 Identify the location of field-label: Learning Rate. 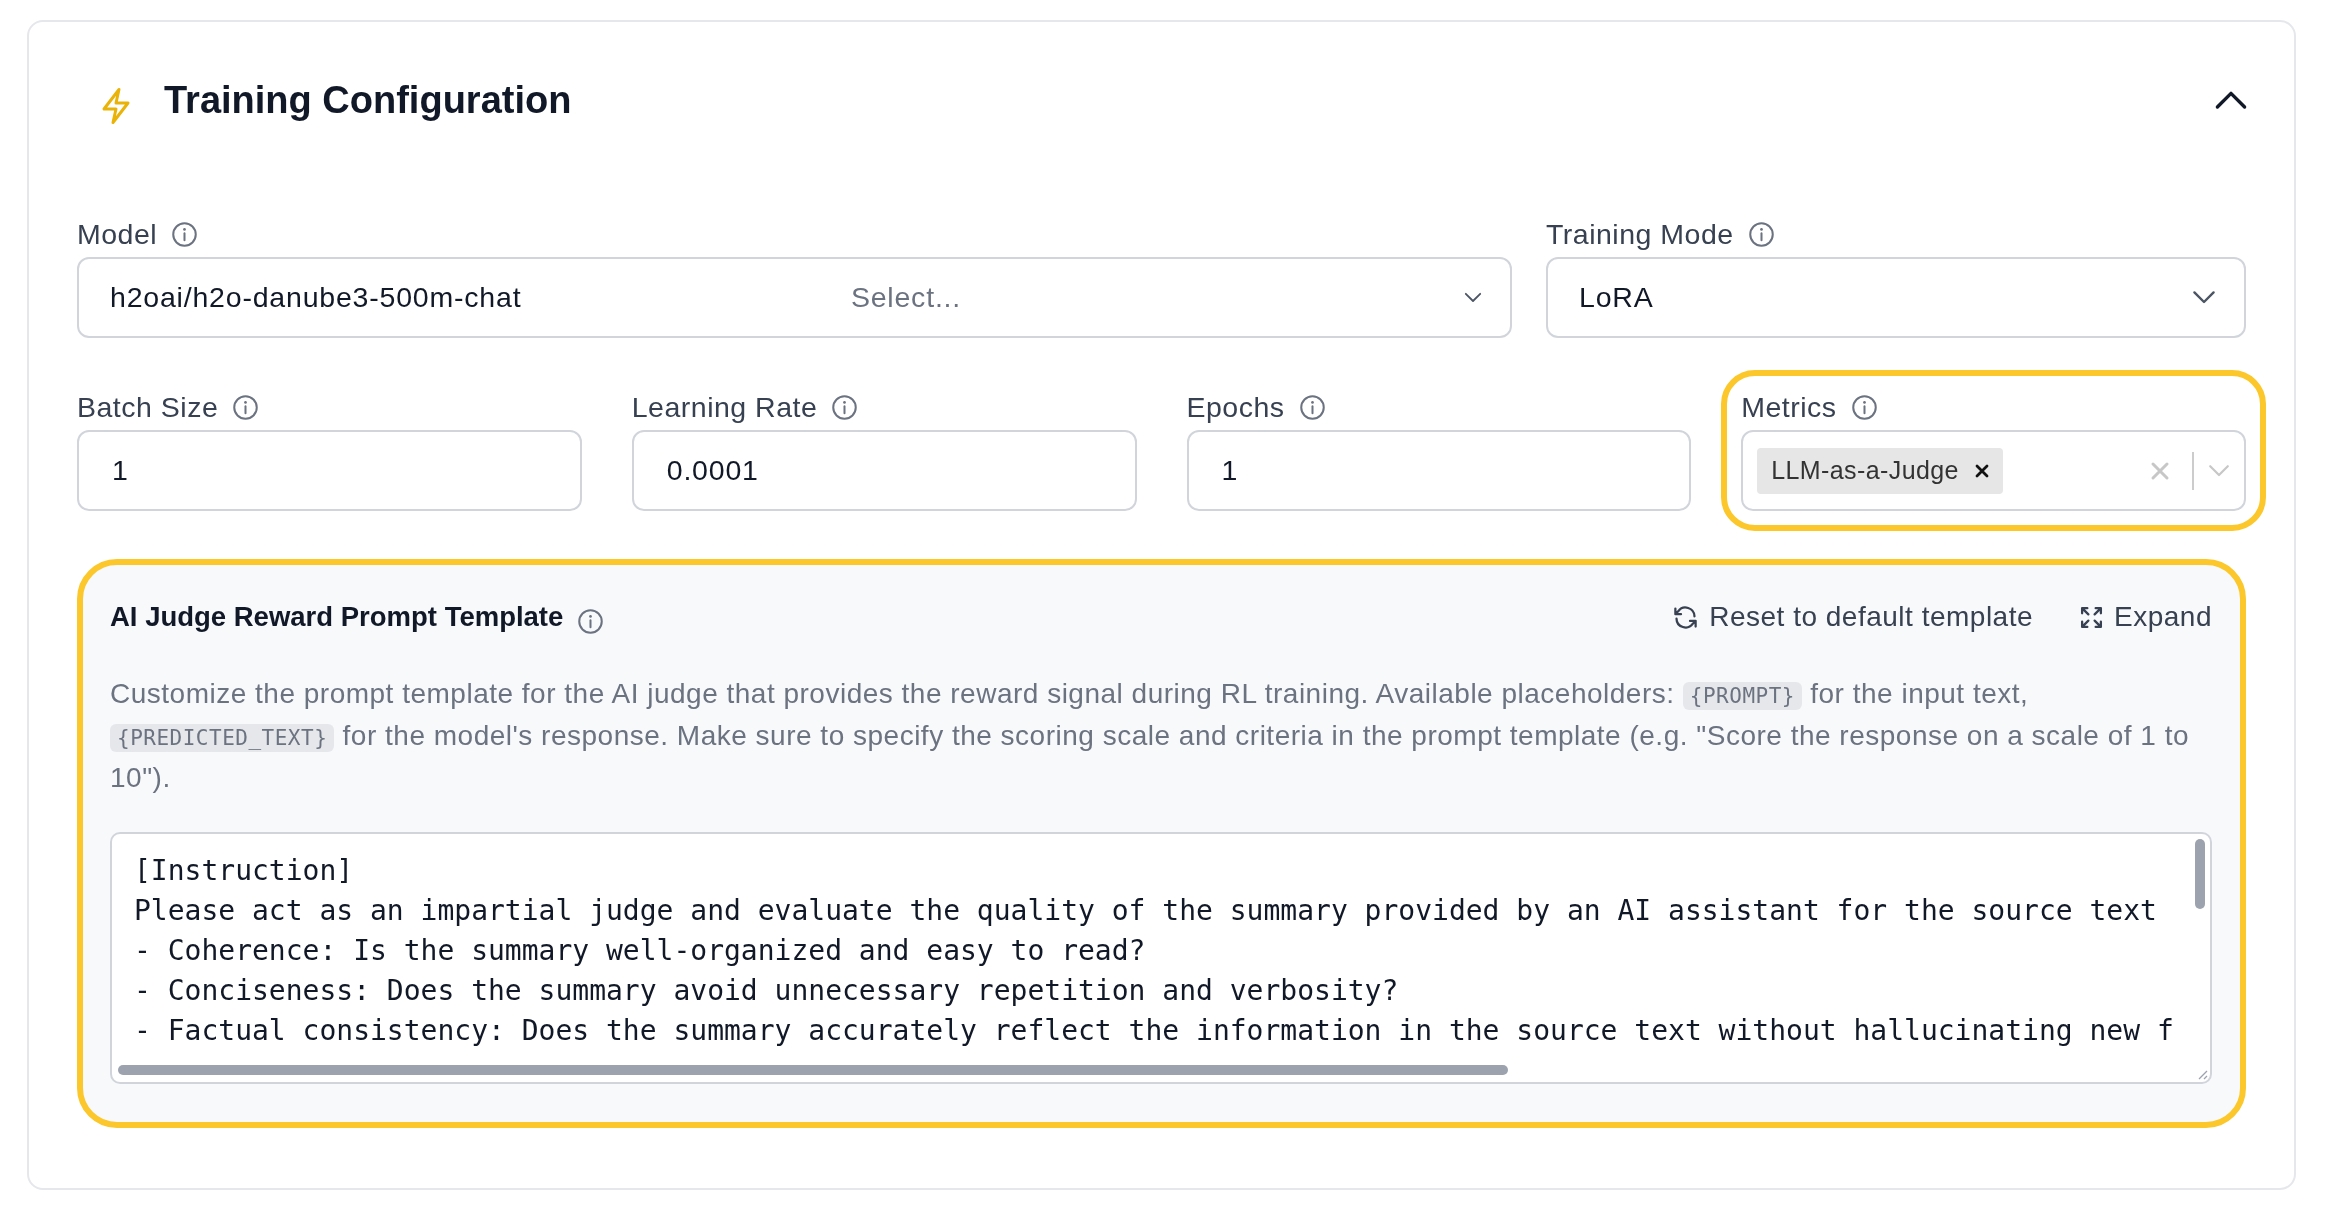
(724, 407).